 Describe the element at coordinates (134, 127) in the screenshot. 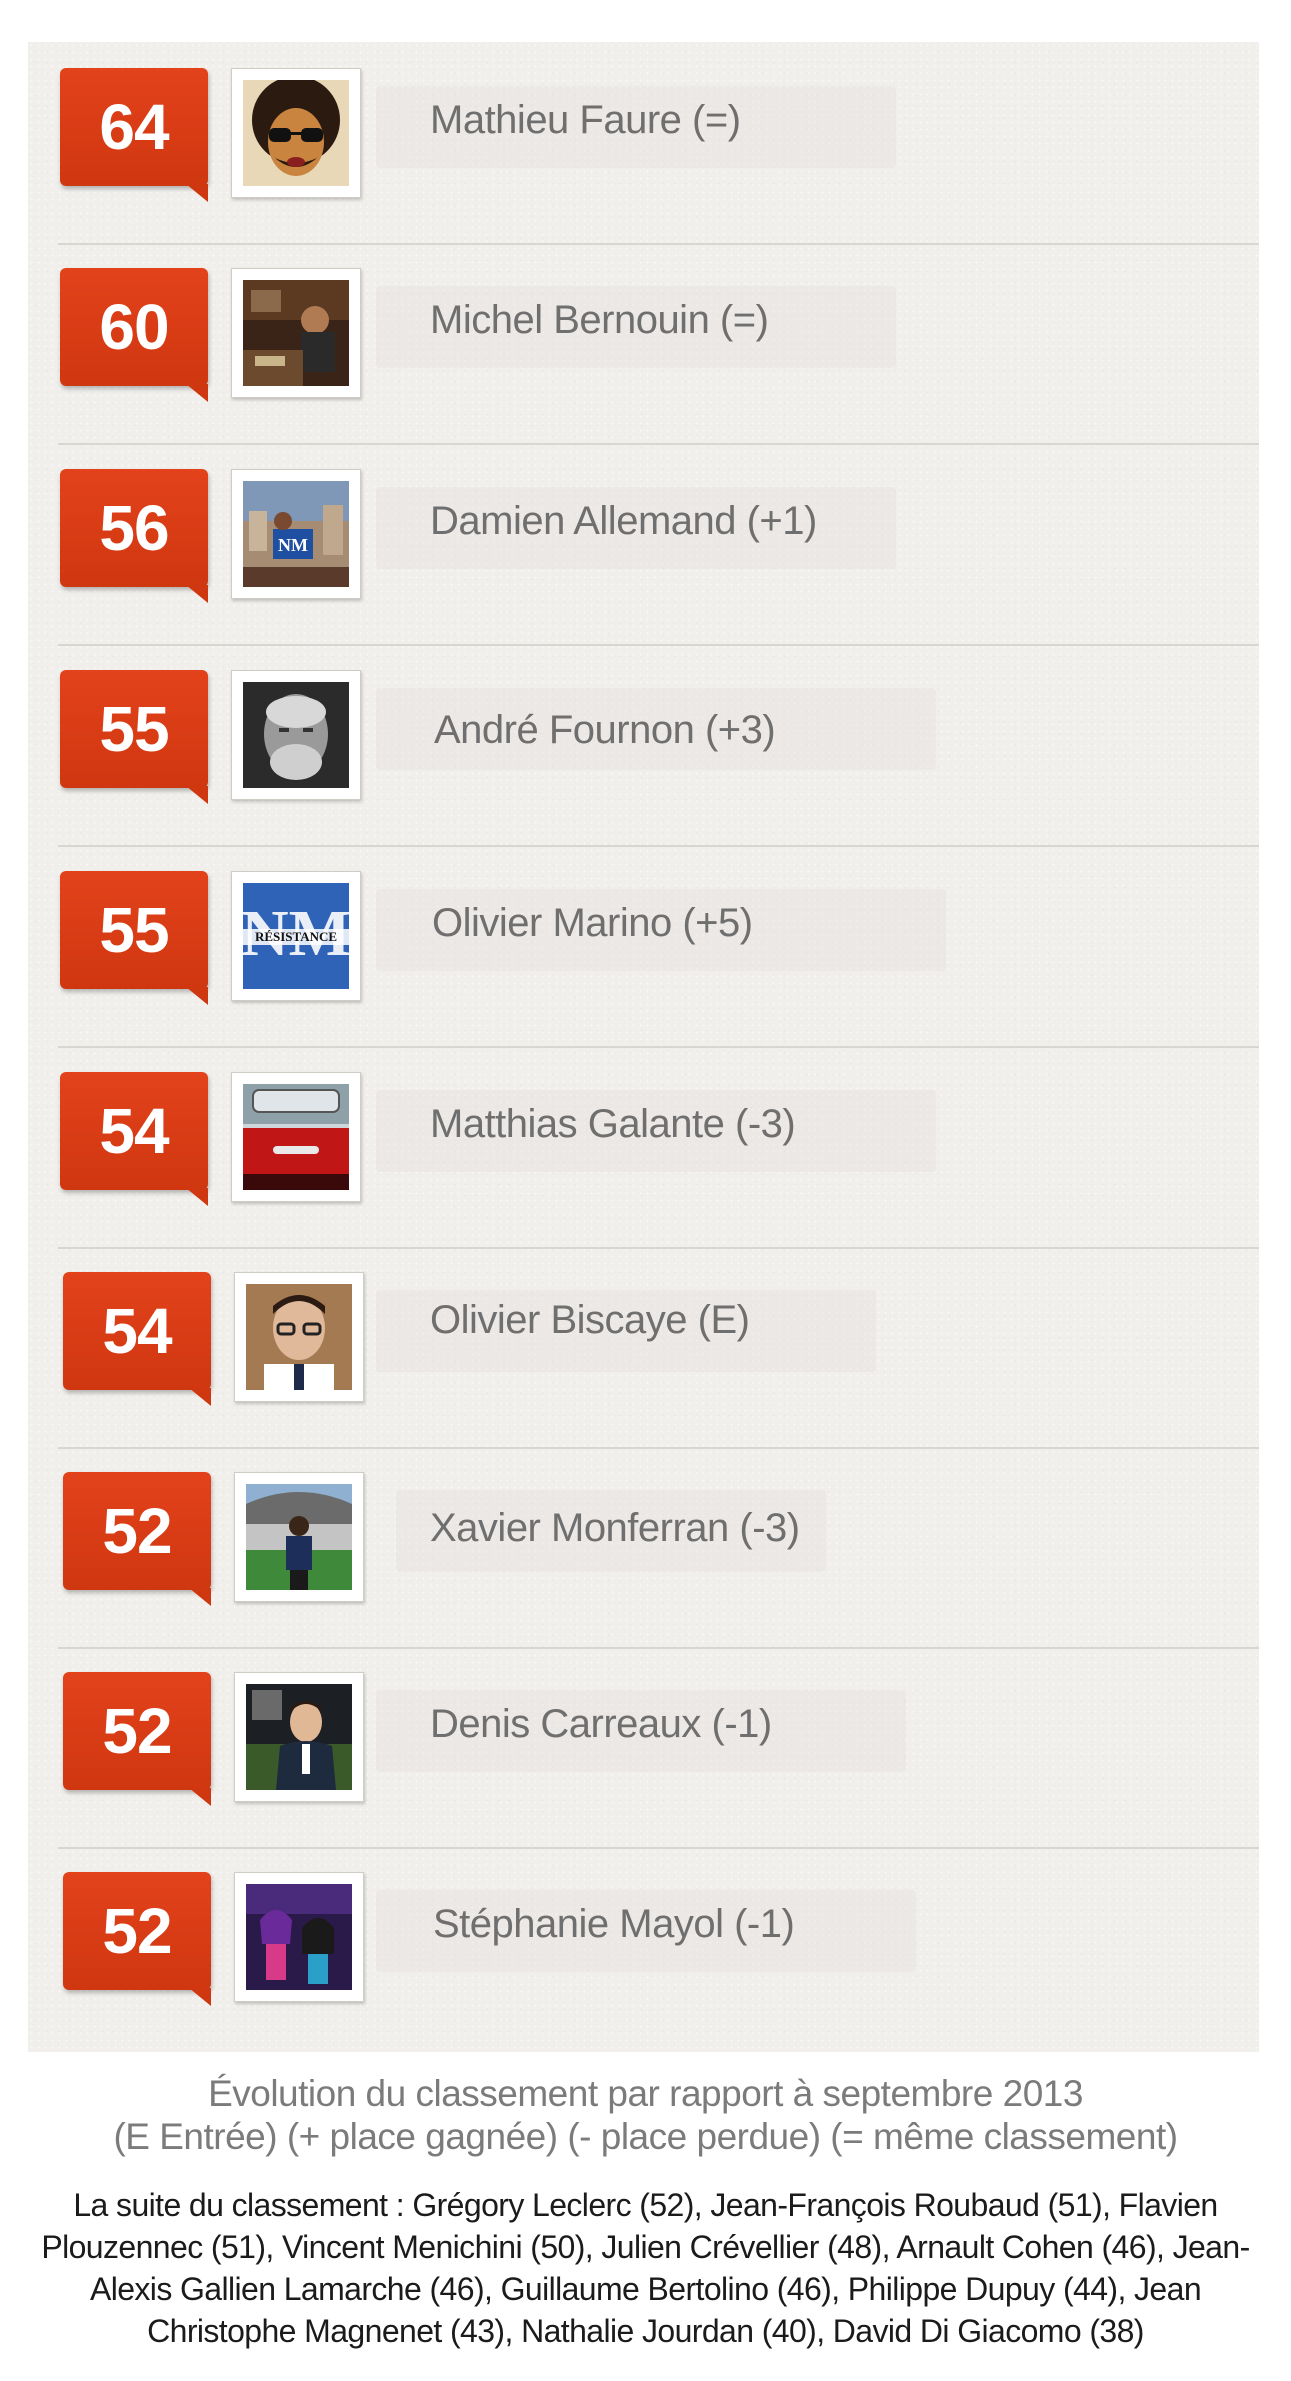

I see `score-value: 64` at that location.